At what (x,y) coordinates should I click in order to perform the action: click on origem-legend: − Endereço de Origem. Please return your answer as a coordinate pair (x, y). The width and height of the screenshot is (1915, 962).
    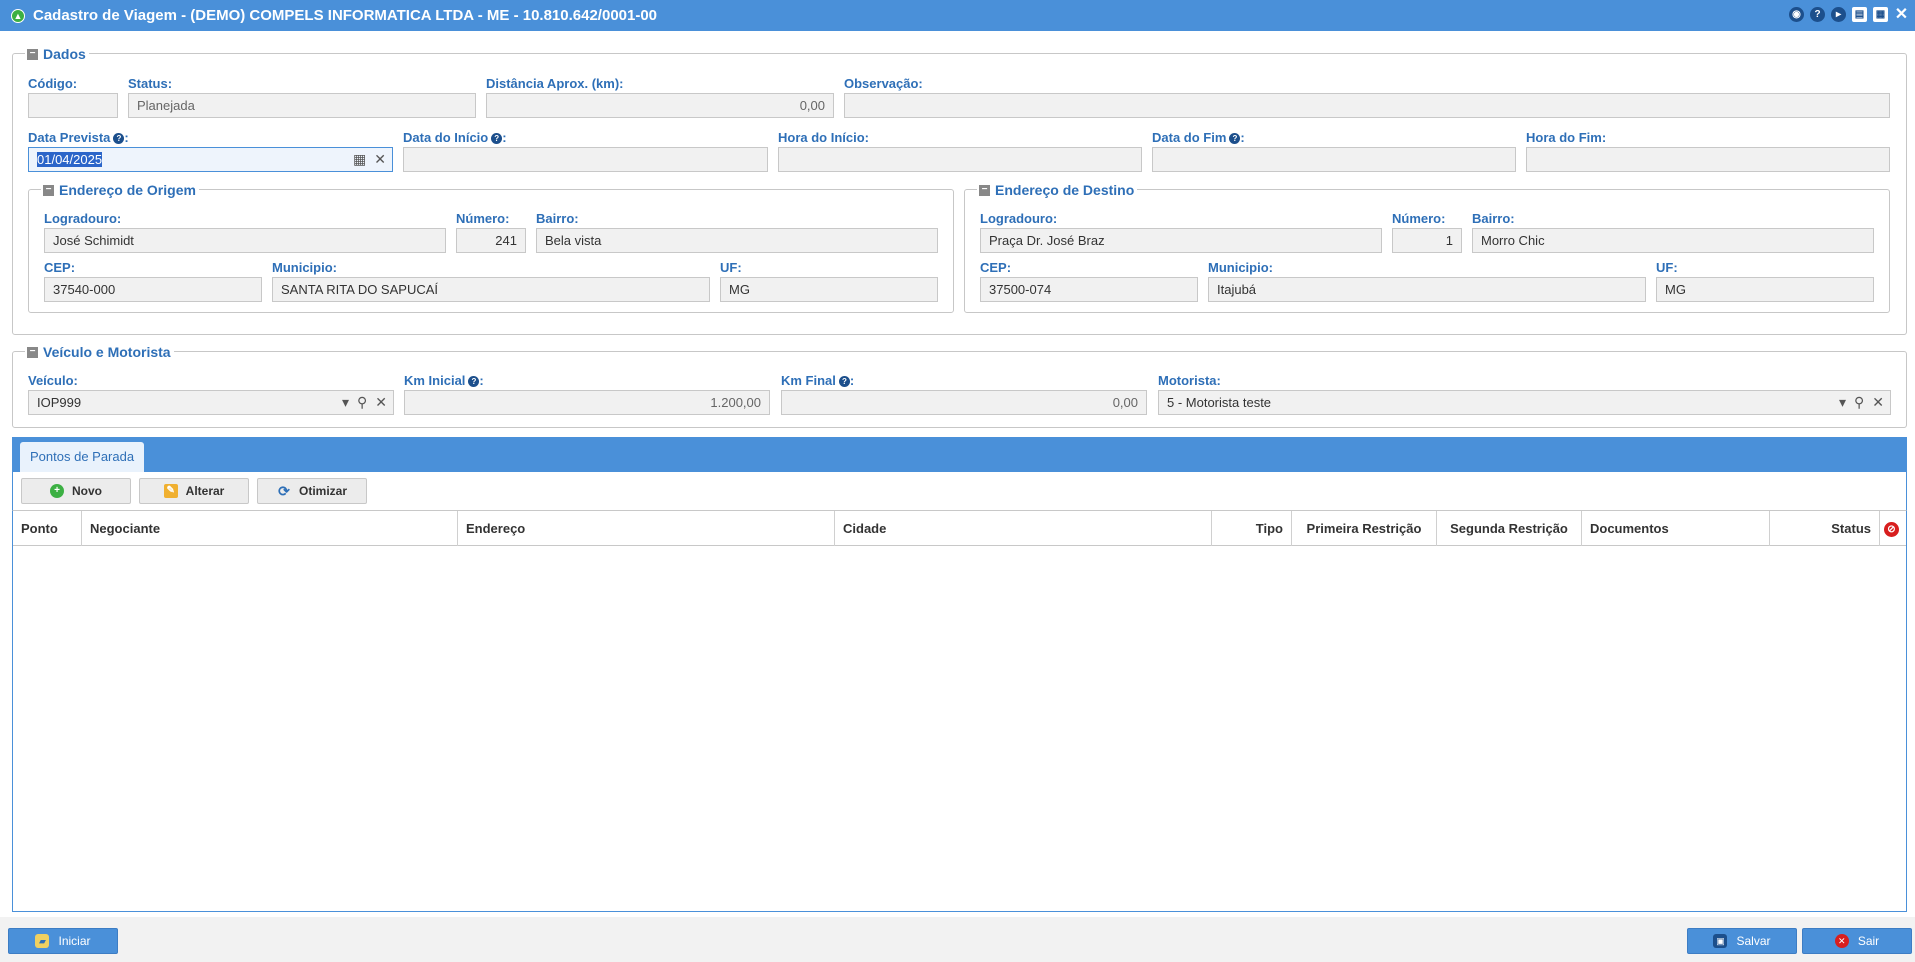
    Looking at the image, I should click on (120, 190).